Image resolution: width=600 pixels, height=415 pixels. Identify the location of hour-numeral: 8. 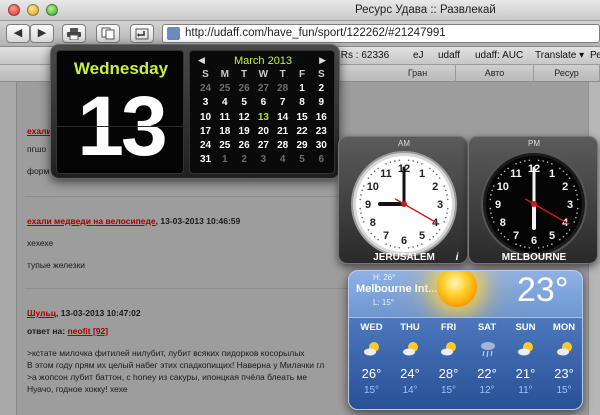
(503, 223).